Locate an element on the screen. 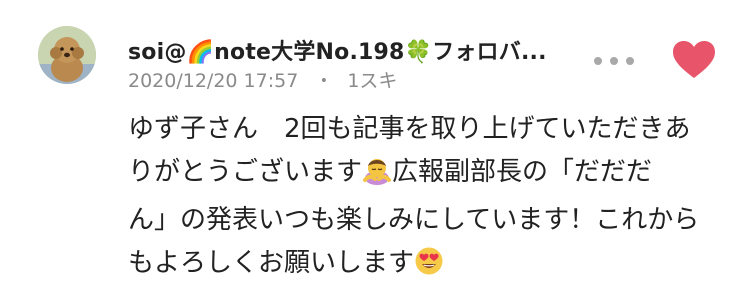 This screenshot has height=293, width=750. more-button is located at coordinates (614, 61).